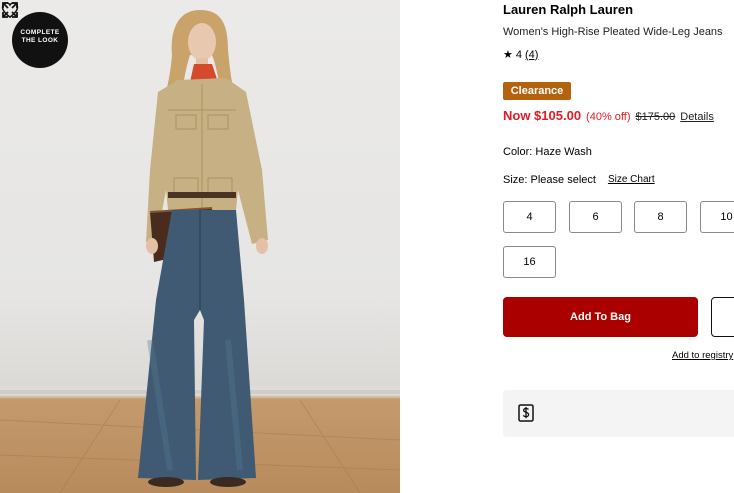 Image resolution: width=734 pixels, height=493 pixels. Describe the element at coordinates (537, 91) in the screenshot. I see `clearance-badge: Clearance` at that location.